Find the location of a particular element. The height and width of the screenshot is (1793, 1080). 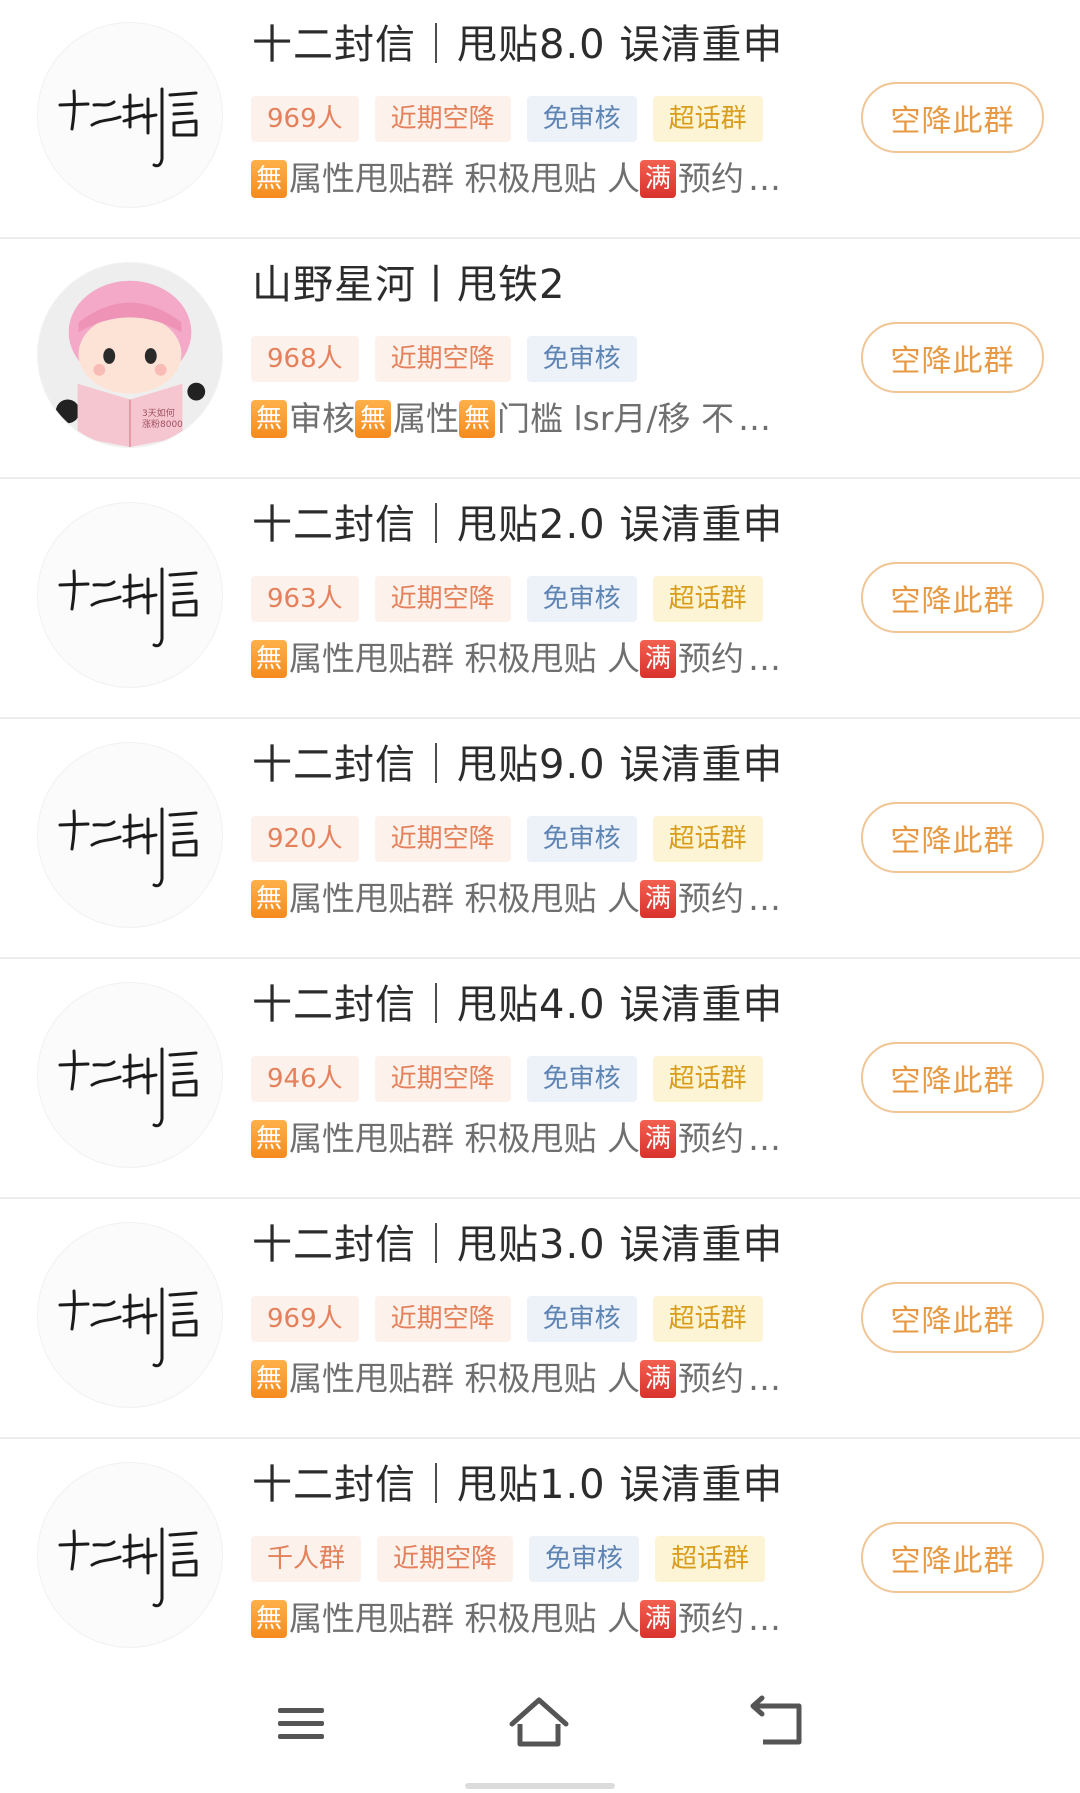

group-title: 十二封信｜甩贴3.0 误清重申 is located at coordinates (517, 1245).